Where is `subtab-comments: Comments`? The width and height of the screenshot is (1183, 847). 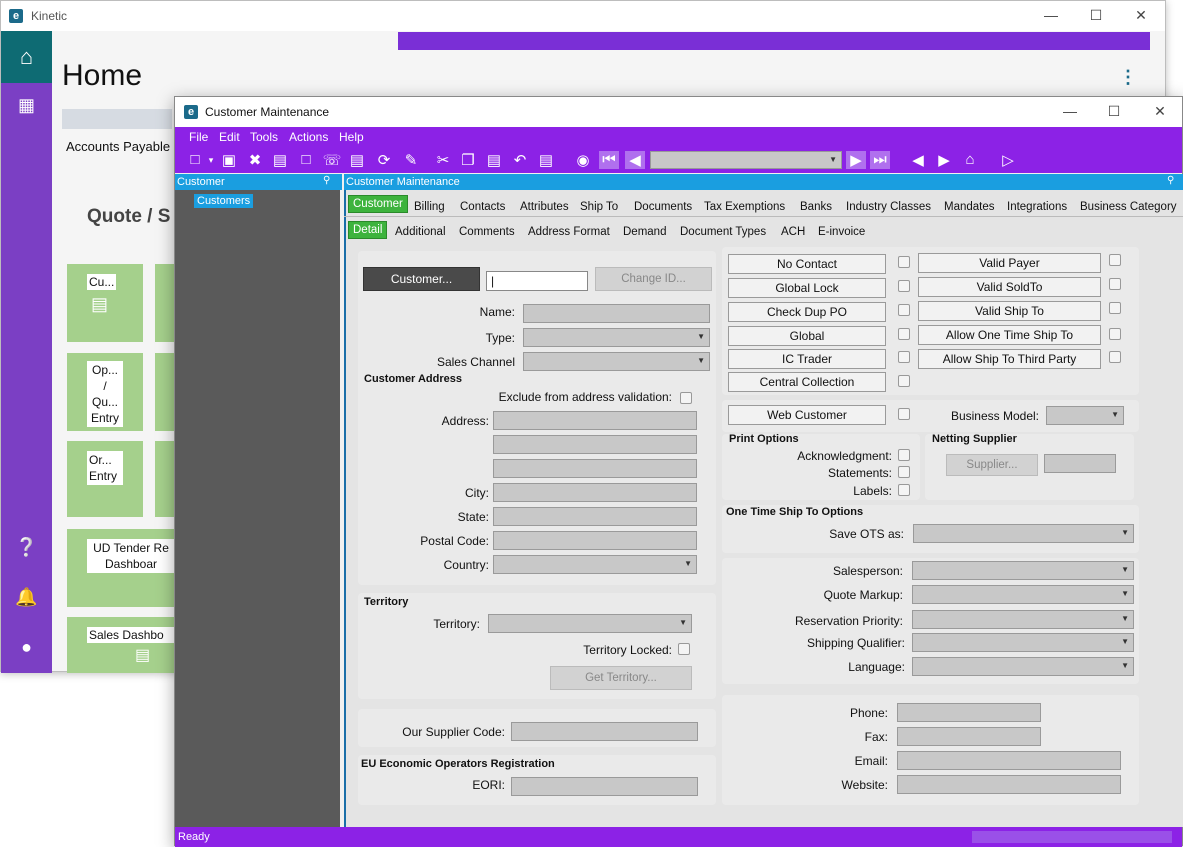
subtab-comments: Comments is located at coordinates (487, 232).